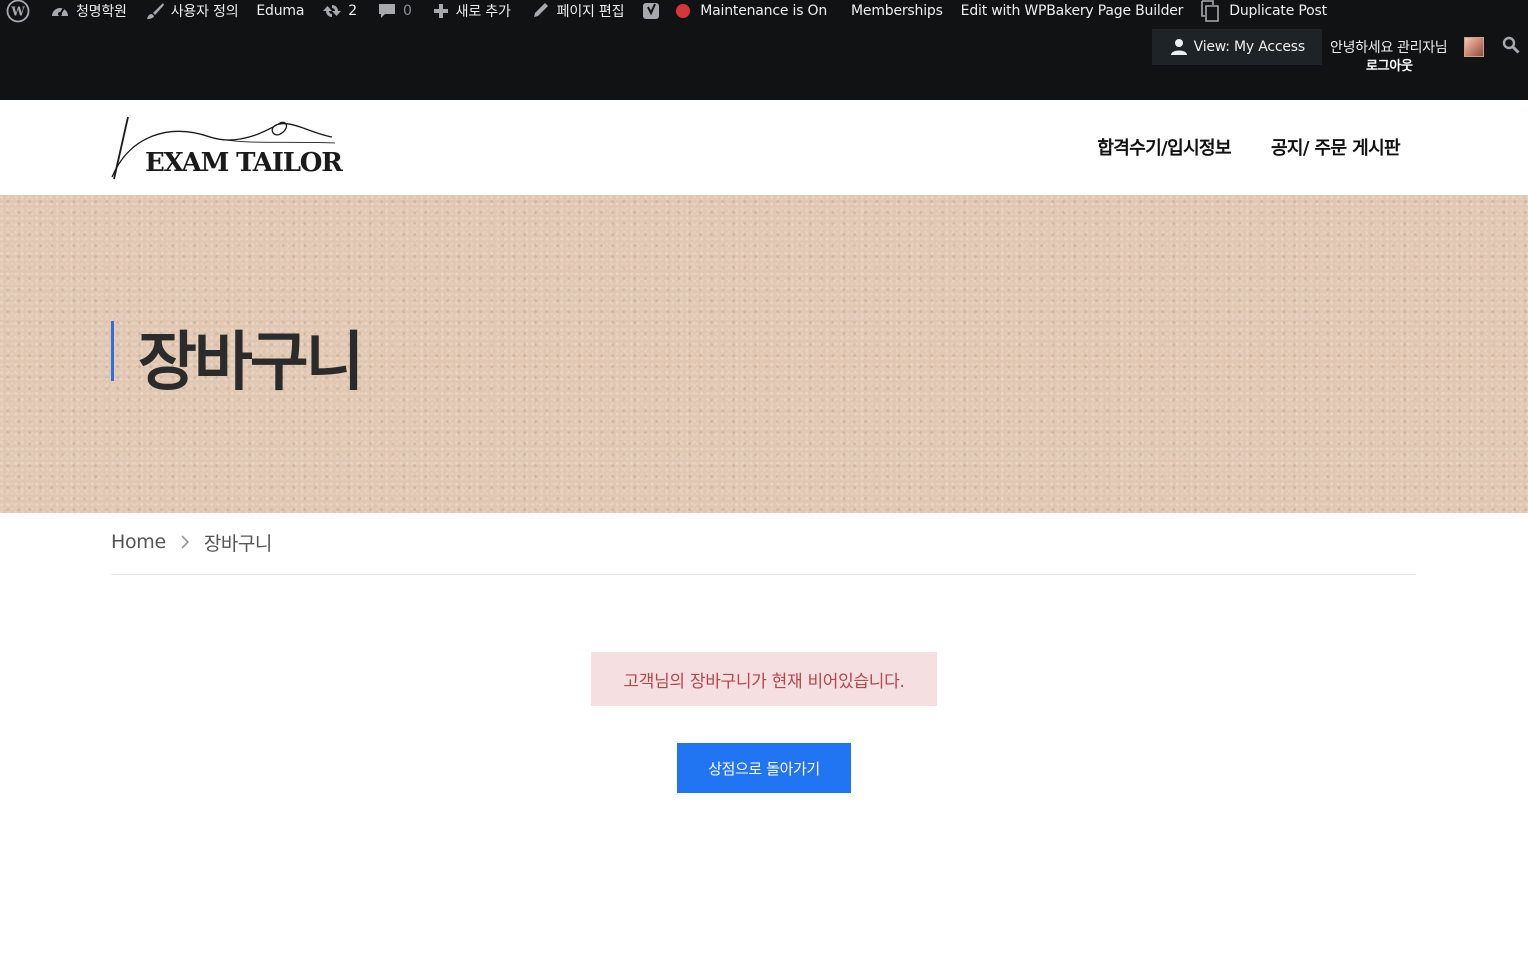 The width and height of the screenshot is (1528, 980). I want to click on logout-link: 로그아웃, so click(1389, 64).